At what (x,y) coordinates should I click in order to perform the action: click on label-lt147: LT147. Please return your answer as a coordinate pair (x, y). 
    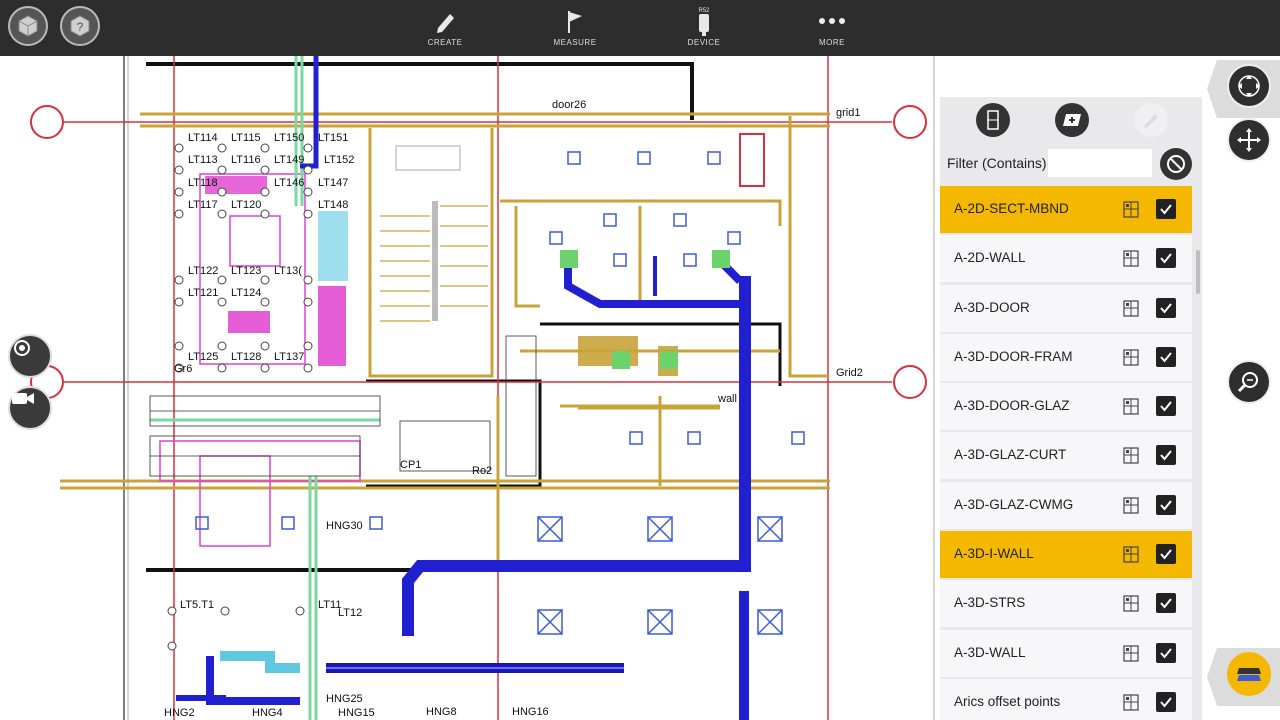
    Looking at the image, I should click on (333, 183).